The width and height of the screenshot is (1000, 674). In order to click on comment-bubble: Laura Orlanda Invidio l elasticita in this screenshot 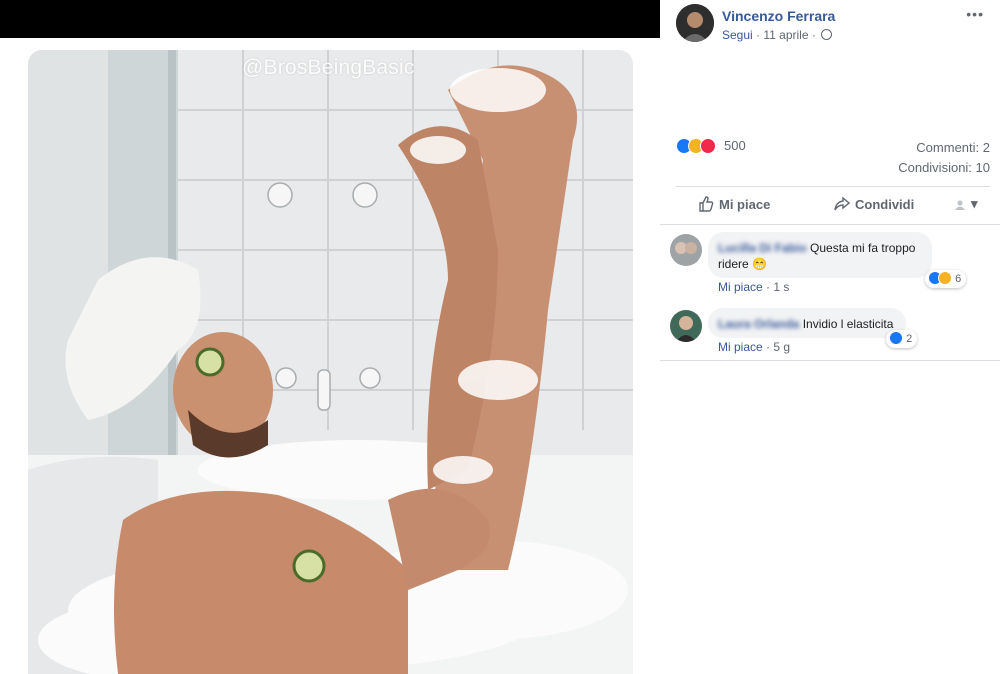, I will do `click(807, 323)`.